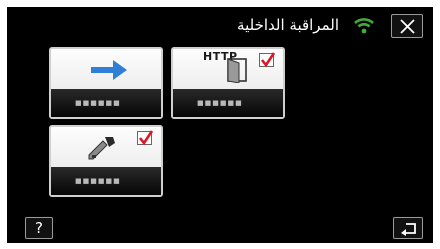 The width and height of the screenshot is (440, 249). I want to click on wifi-icon, so click(364, 25).